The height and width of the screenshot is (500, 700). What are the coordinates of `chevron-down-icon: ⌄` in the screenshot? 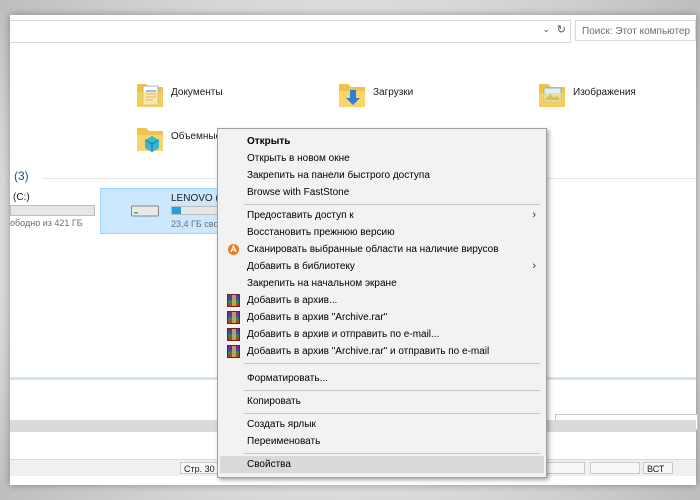 It's located at (546, 29).